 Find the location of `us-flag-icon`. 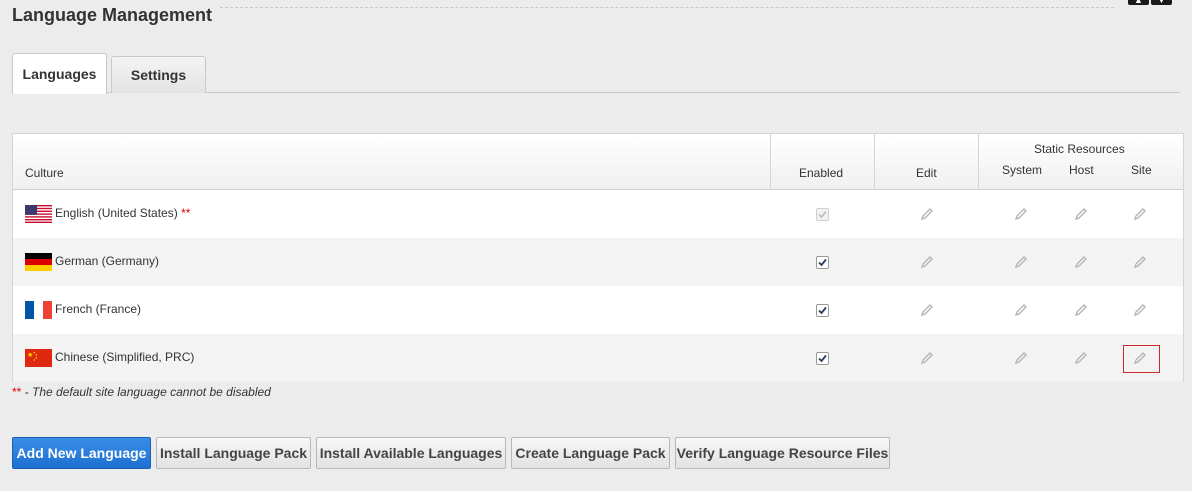

us-flag-icon is located at coordinates (38, 214).